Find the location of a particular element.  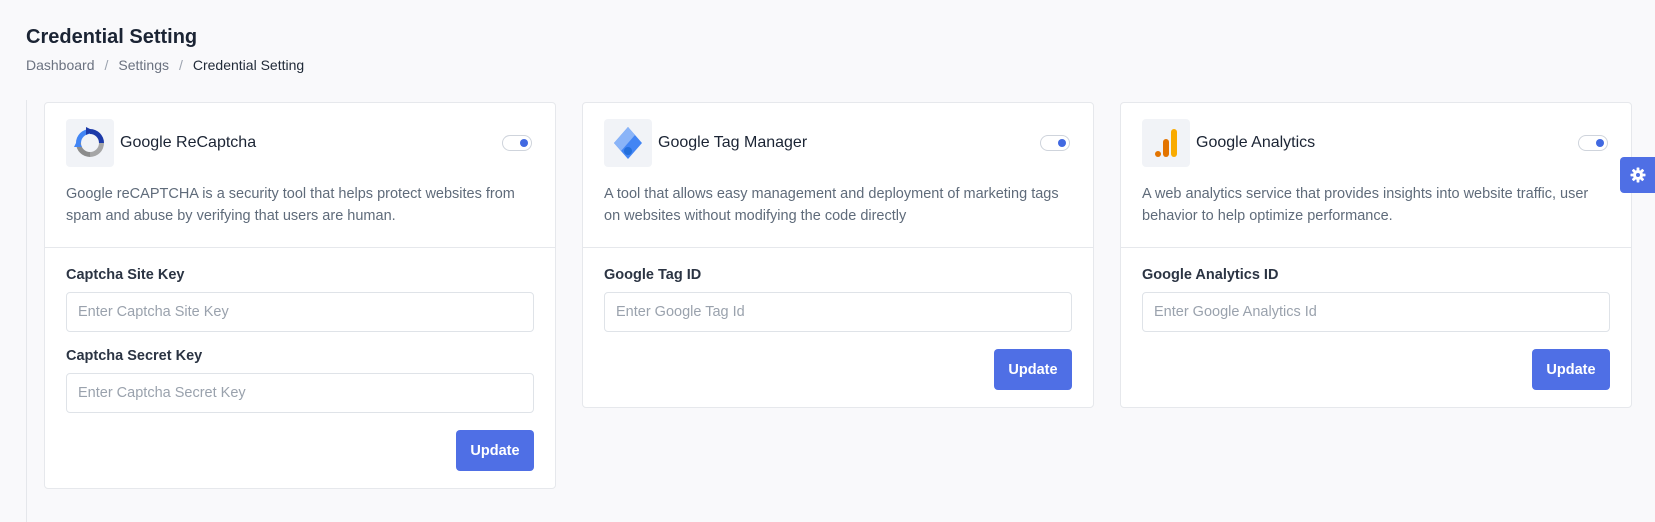

analytics-icon is located at coordinates (1166, 143).